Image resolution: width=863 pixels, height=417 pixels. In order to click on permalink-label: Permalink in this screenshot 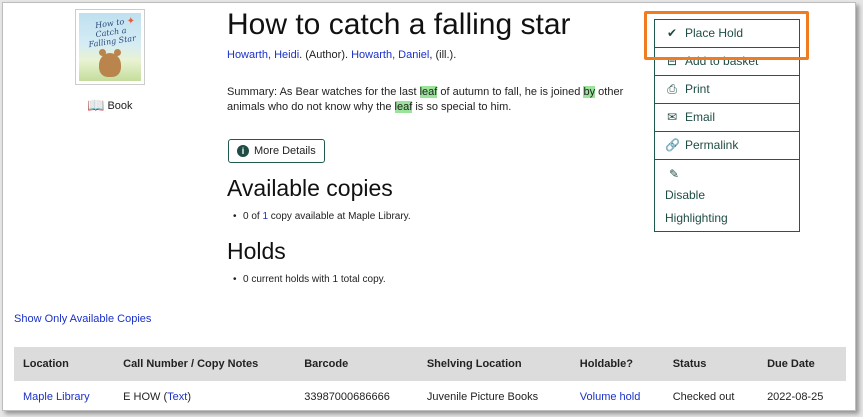, I will do `click(712, 145)`.